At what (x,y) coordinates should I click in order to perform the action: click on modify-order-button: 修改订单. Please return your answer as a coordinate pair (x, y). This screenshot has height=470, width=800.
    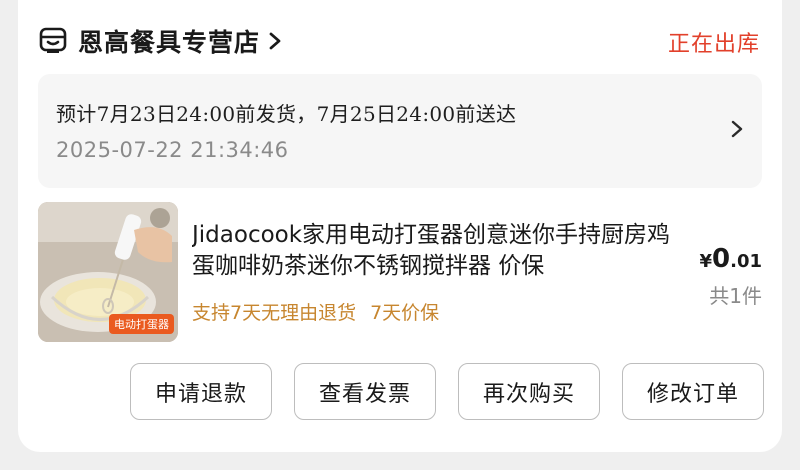
    Looking at the image, I should click on (693, 391).